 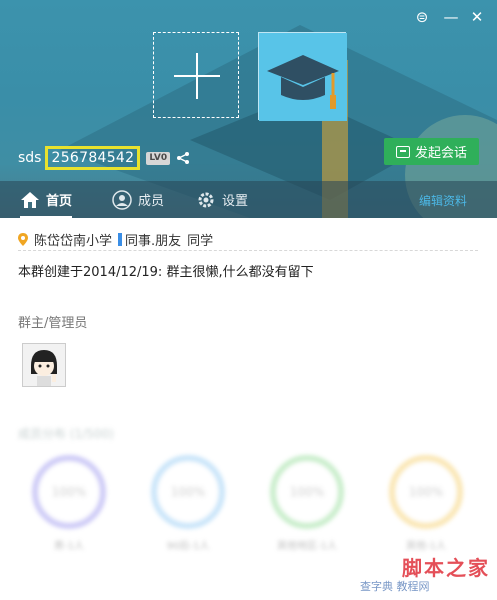 I want to click on age-ring-value: 100%, so click(x=188, y=492).